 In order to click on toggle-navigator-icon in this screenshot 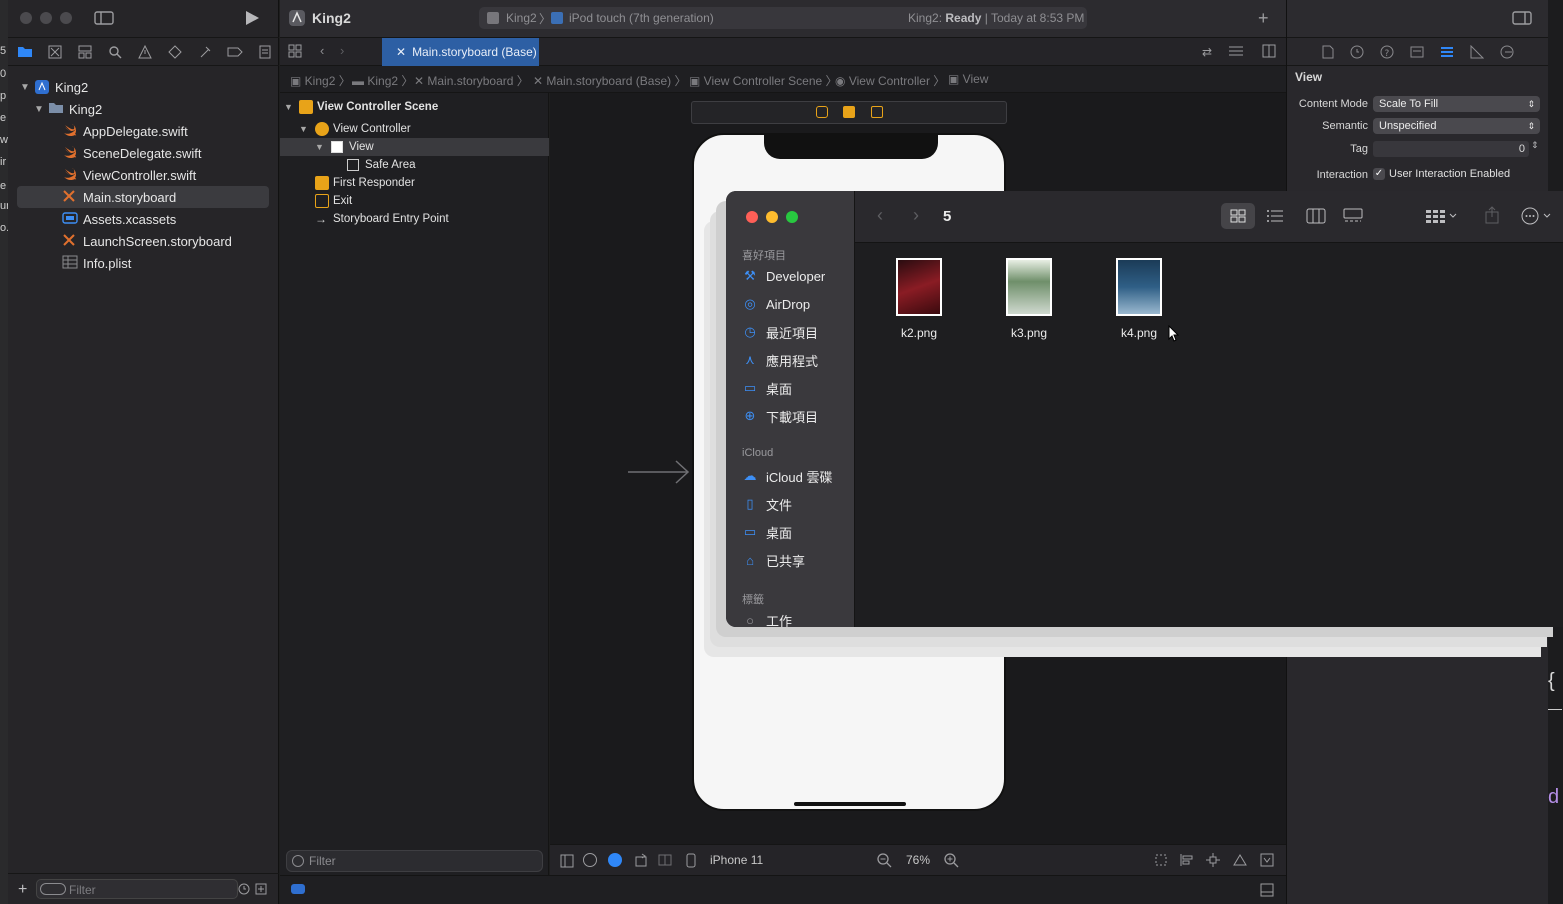, I will do `click(104, 18)`.